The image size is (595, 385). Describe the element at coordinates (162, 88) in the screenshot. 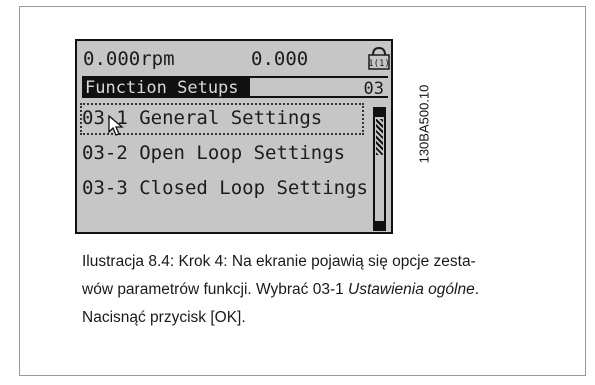

I see `menu-title: Function Setups` at that location.